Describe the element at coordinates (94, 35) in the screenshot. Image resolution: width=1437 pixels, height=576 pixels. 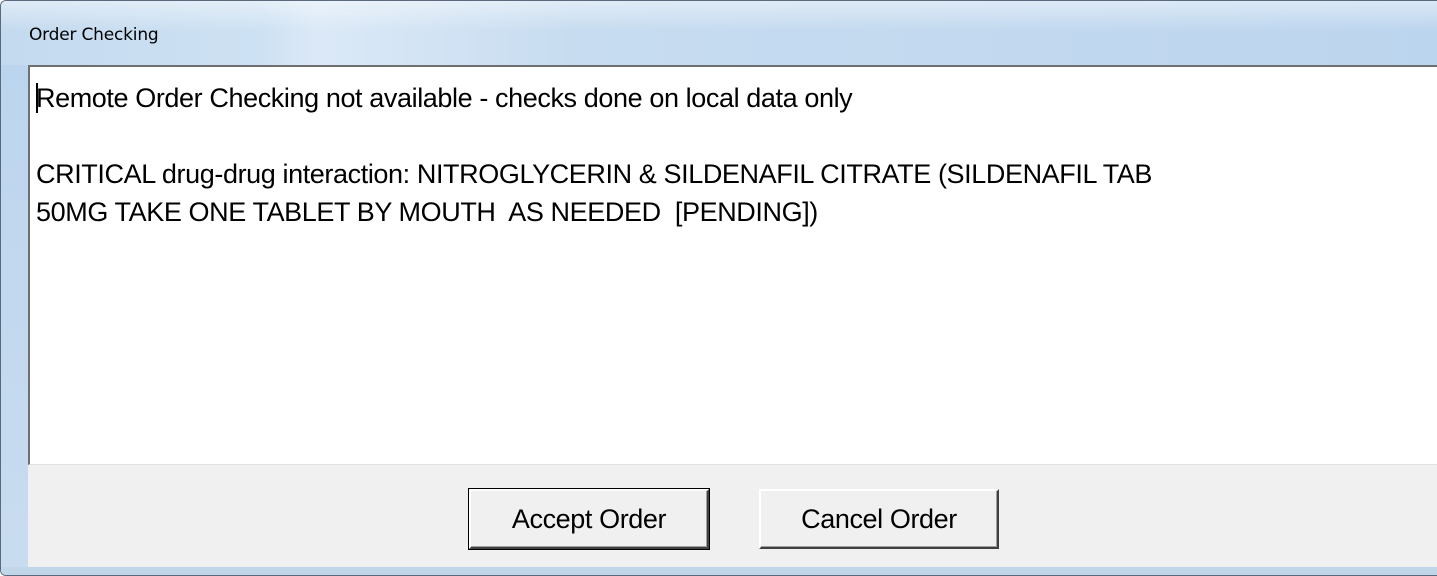
I see `window-title: Order Checking` at that location.